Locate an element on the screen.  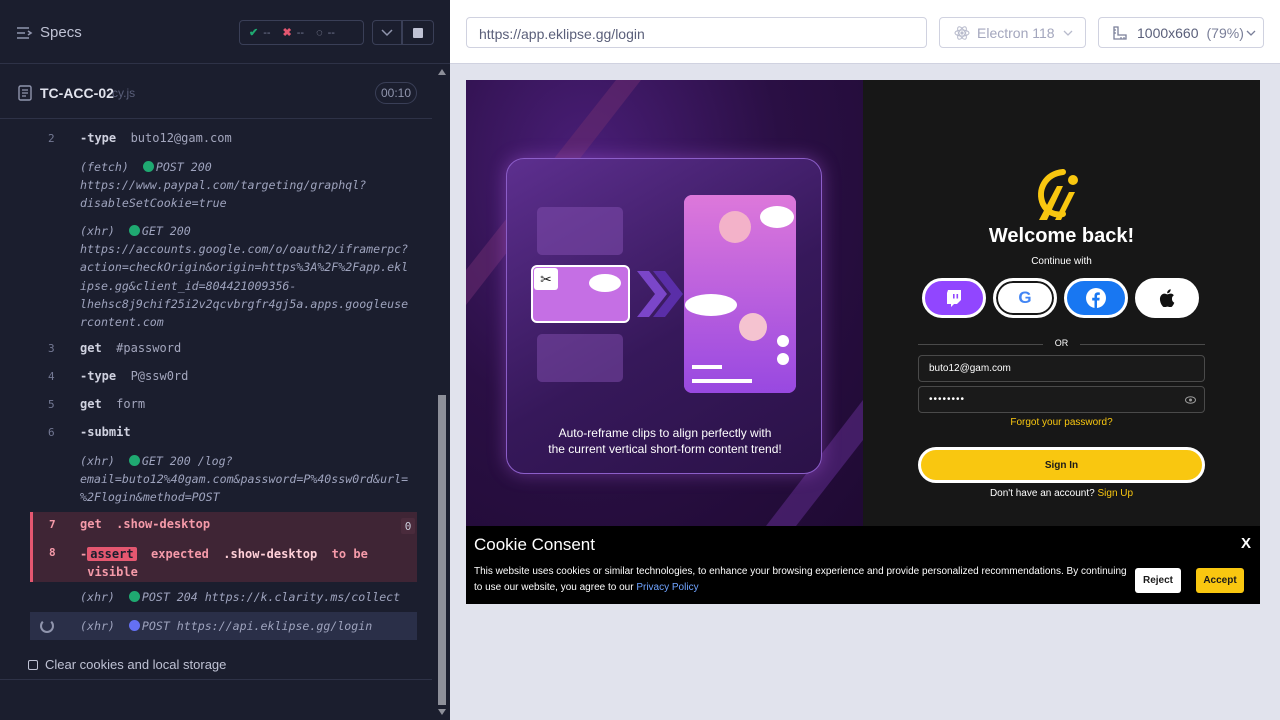
password-field: •••••••• is located at coordinates (1061, 399).